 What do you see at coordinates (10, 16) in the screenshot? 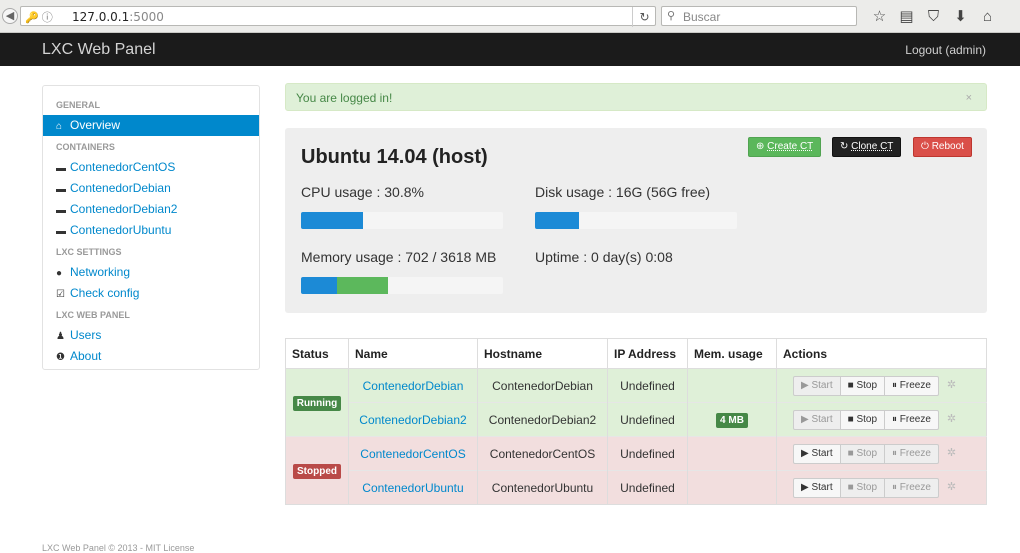
I see `back-icon: ◀` at bounding box center [10, 16].